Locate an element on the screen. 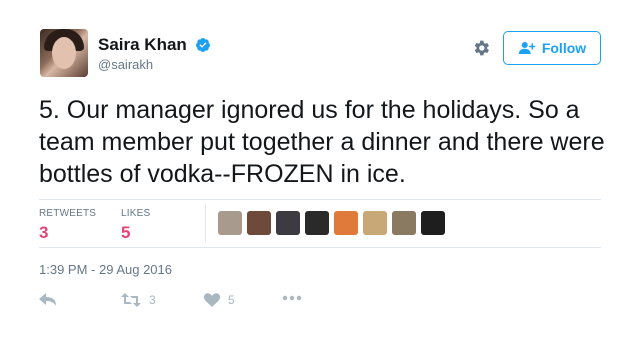  retweets-stat: RETWEETS 3 is located at coordinates (67, 225).